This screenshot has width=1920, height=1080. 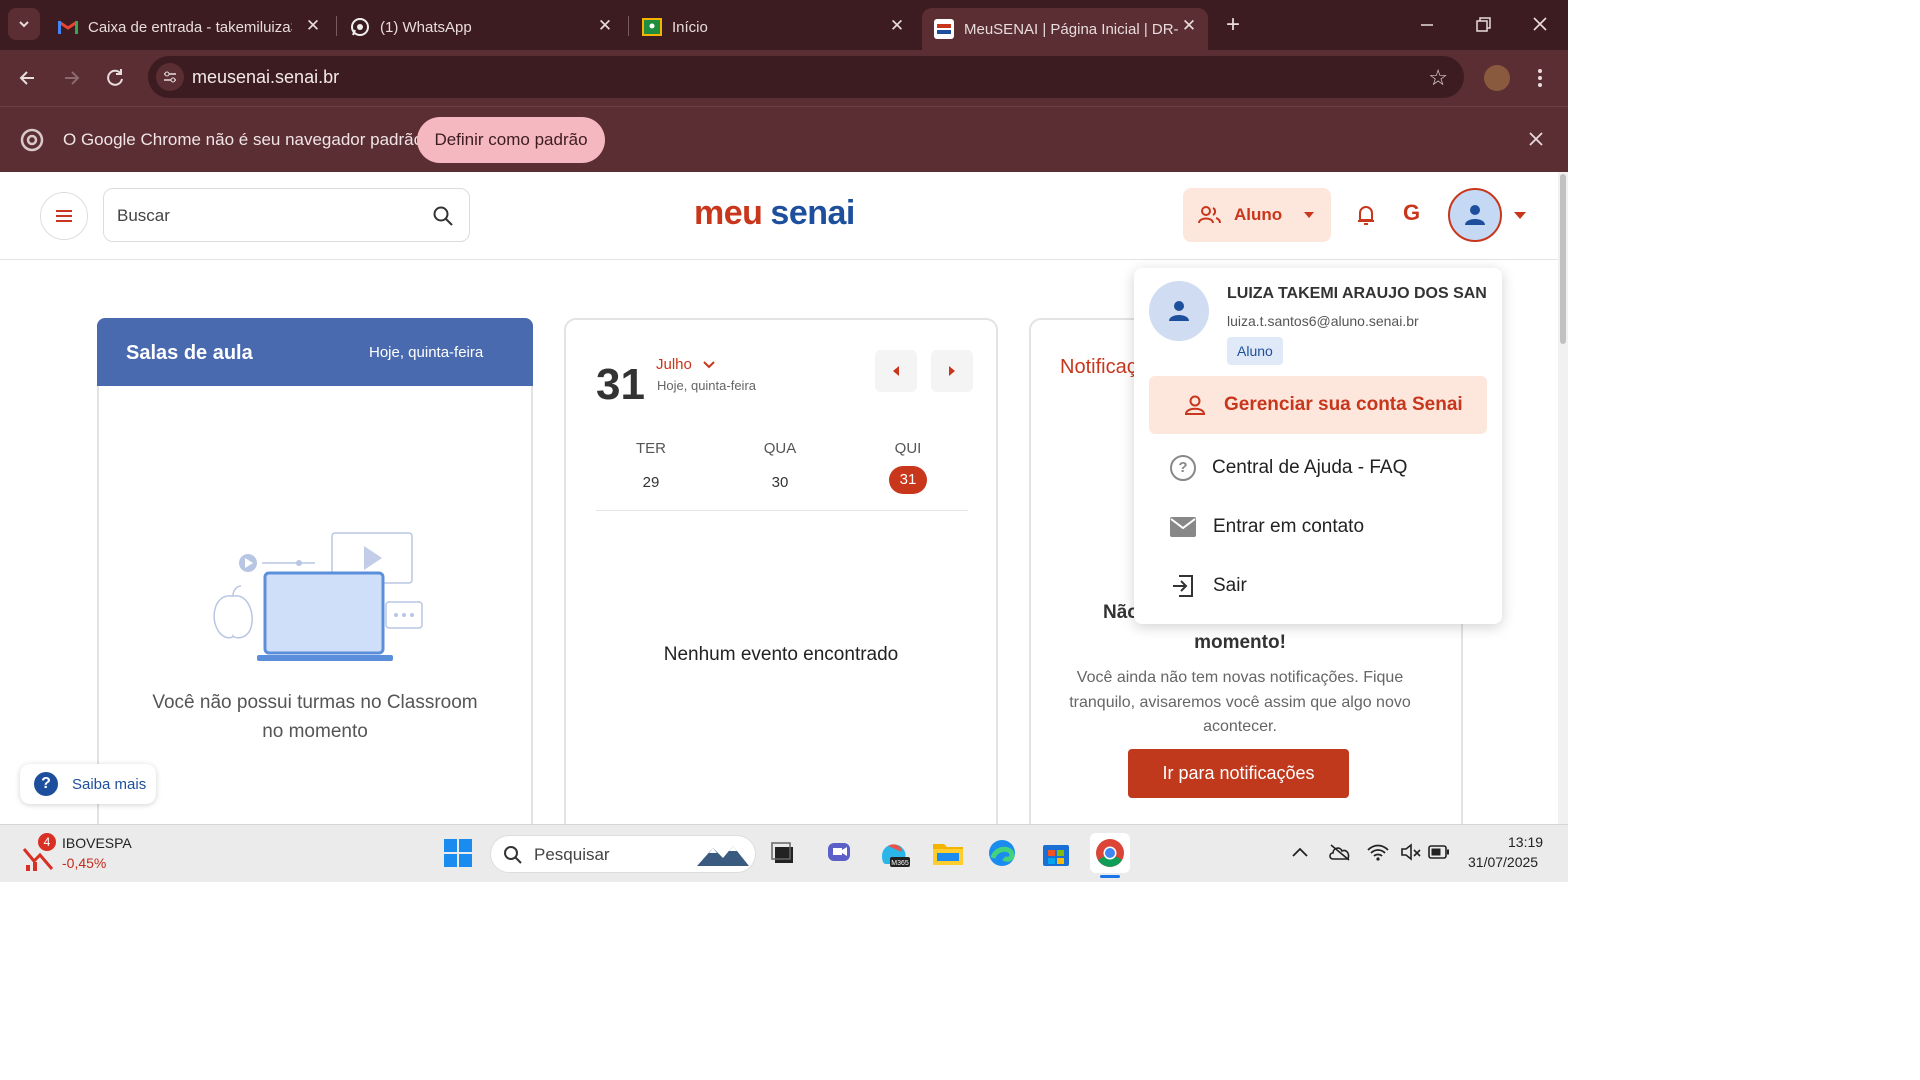 What do you see at coordinates (1366, 215) in the screenshot?
I see `notifications-bell-button` at bounding box center [1366, 215].